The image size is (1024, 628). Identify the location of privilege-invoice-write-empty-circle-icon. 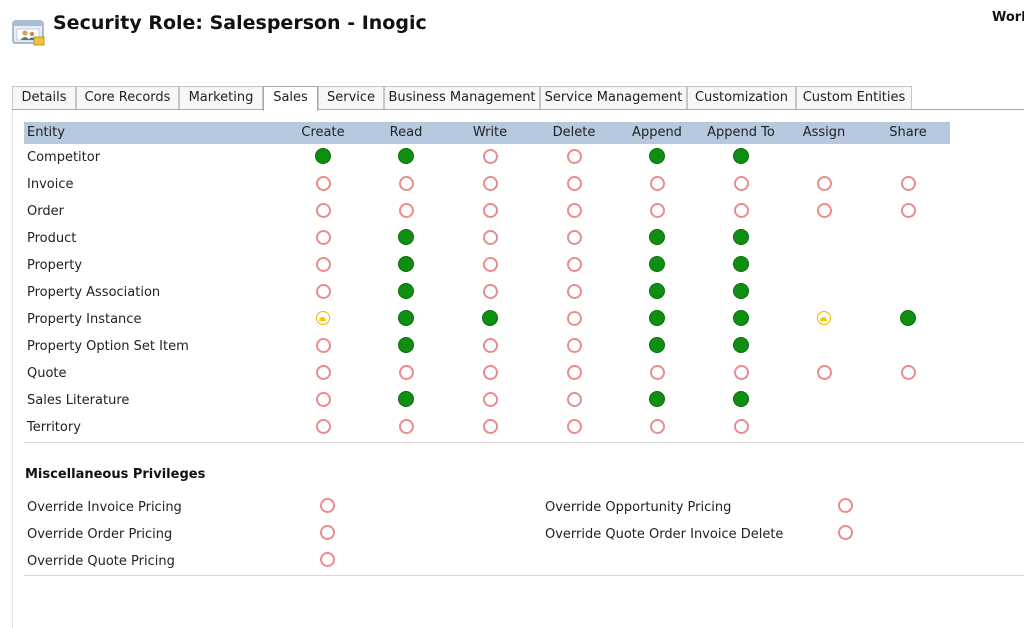
(490, 183).